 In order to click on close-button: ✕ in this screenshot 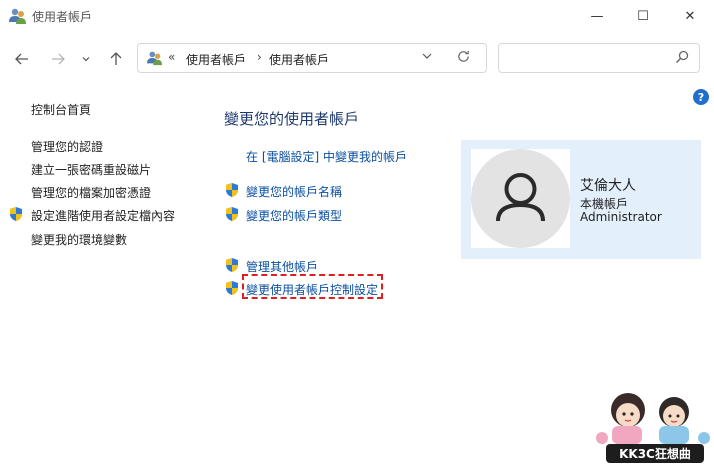, I will do `click(690, 16)`.